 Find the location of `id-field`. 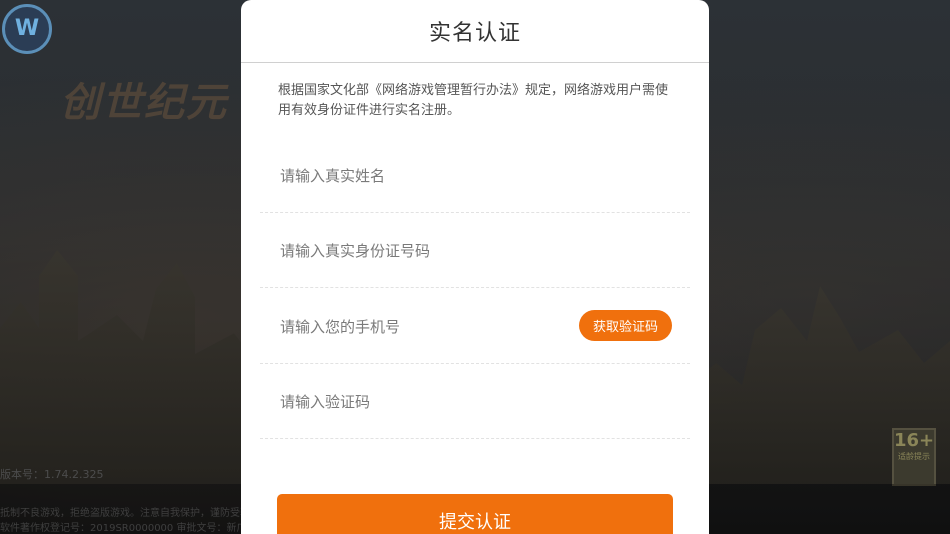

id-field is located at coordinates (475, 250).